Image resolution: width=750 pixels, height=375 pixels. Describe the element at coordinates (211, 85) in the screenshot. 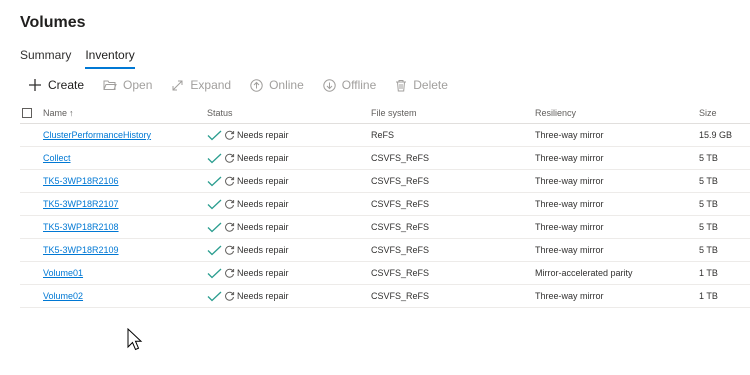

I see `expand-label: Expand` at that location.